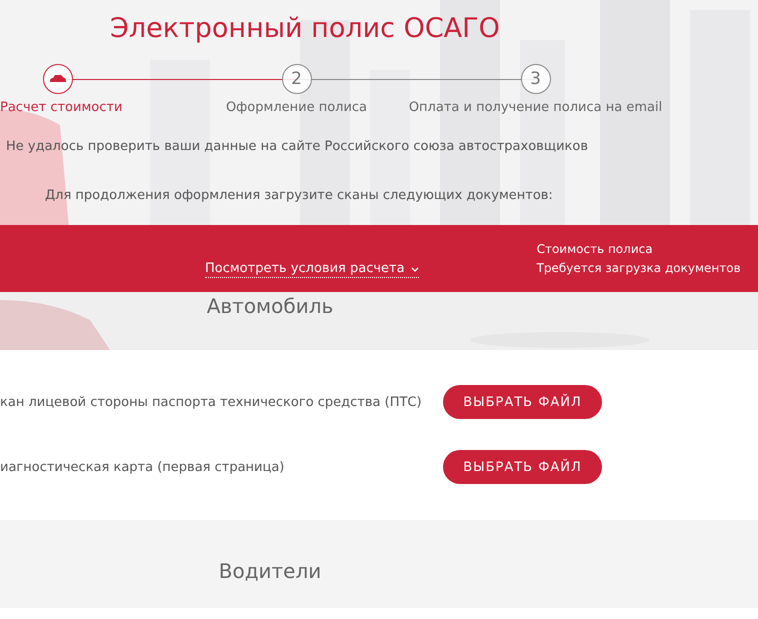 Image resolution: width=758 pixels, height=619 pixels. Describe the element at coordinates (211, 402) in the screenshot. I see `document-label: кан лицевой стороны паспорта технического средства (ПТС)` at that location.